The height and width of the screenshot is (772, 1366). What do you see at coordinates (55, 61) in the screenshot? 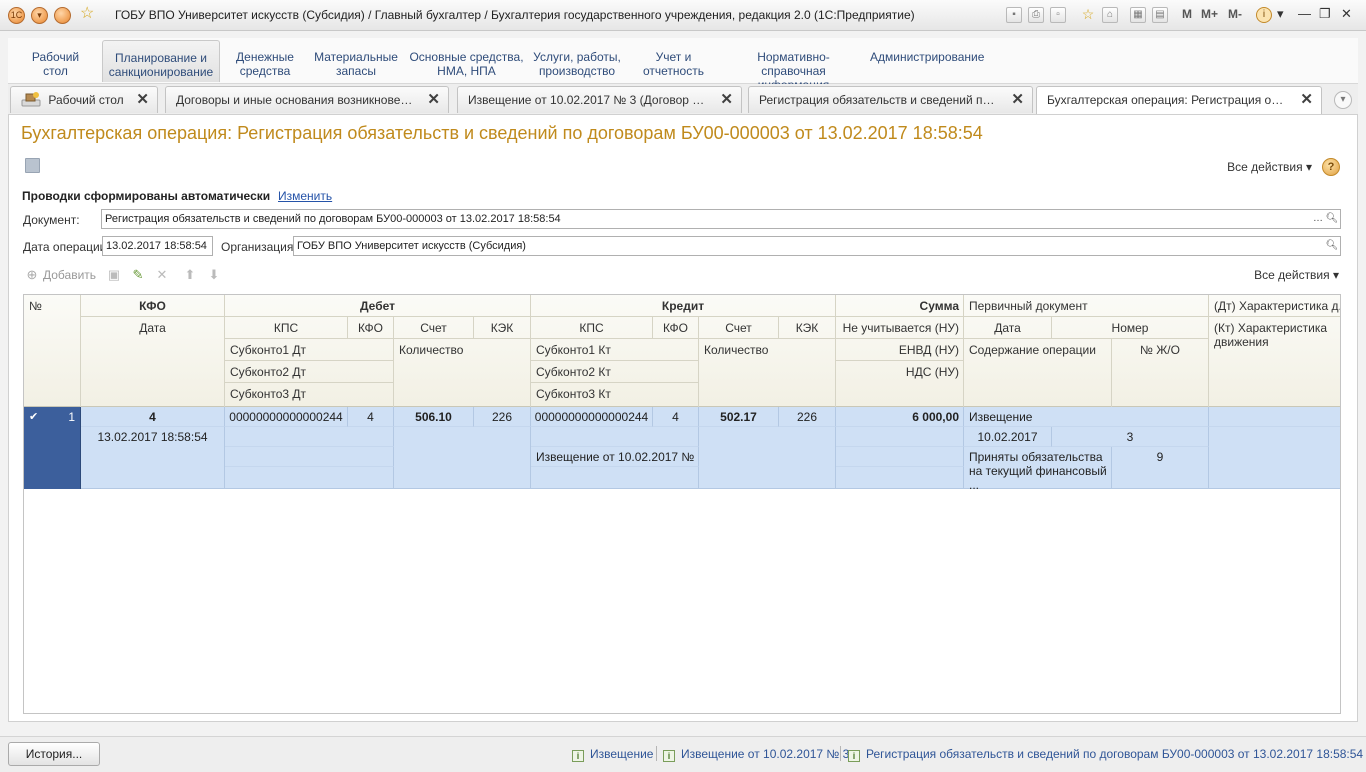
I see `section-desktop: Рабочий стол` at bounding box center [55, 61].